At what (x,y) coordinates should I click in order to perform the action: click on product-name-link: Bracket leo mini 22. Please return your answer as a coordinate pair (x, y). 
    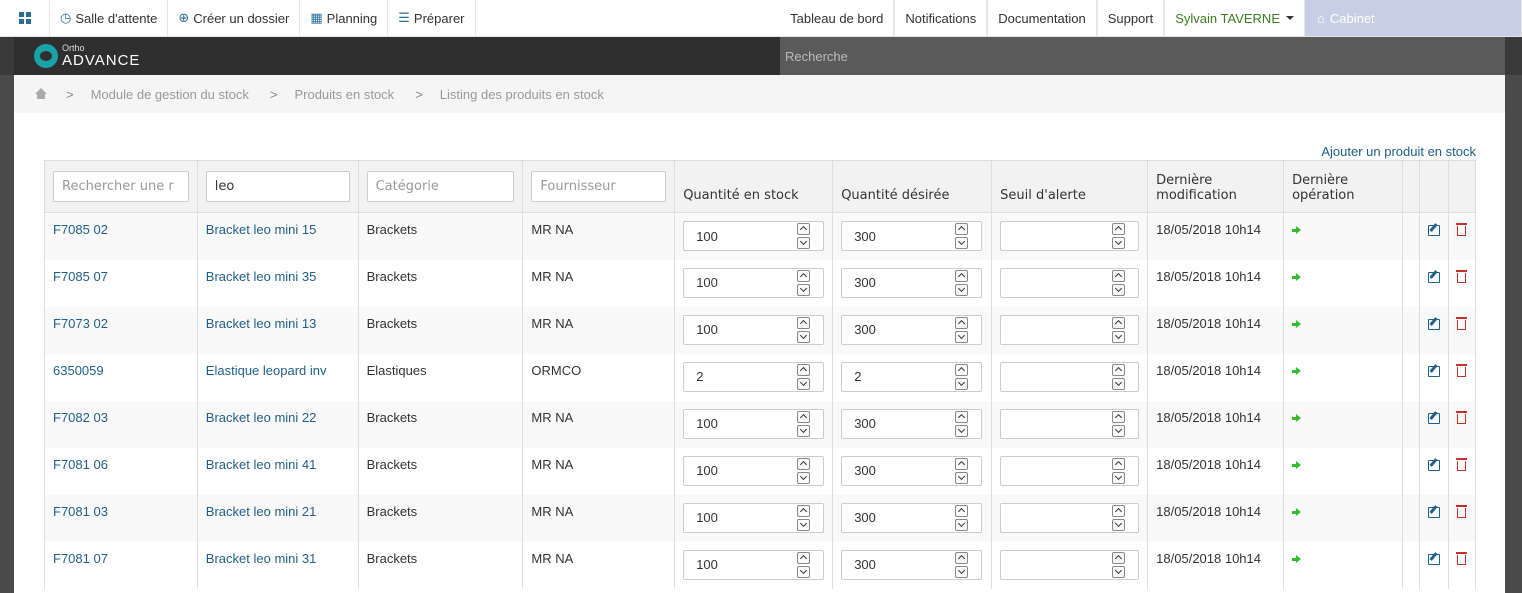
    Looking at the image, I should click on (261, 417).